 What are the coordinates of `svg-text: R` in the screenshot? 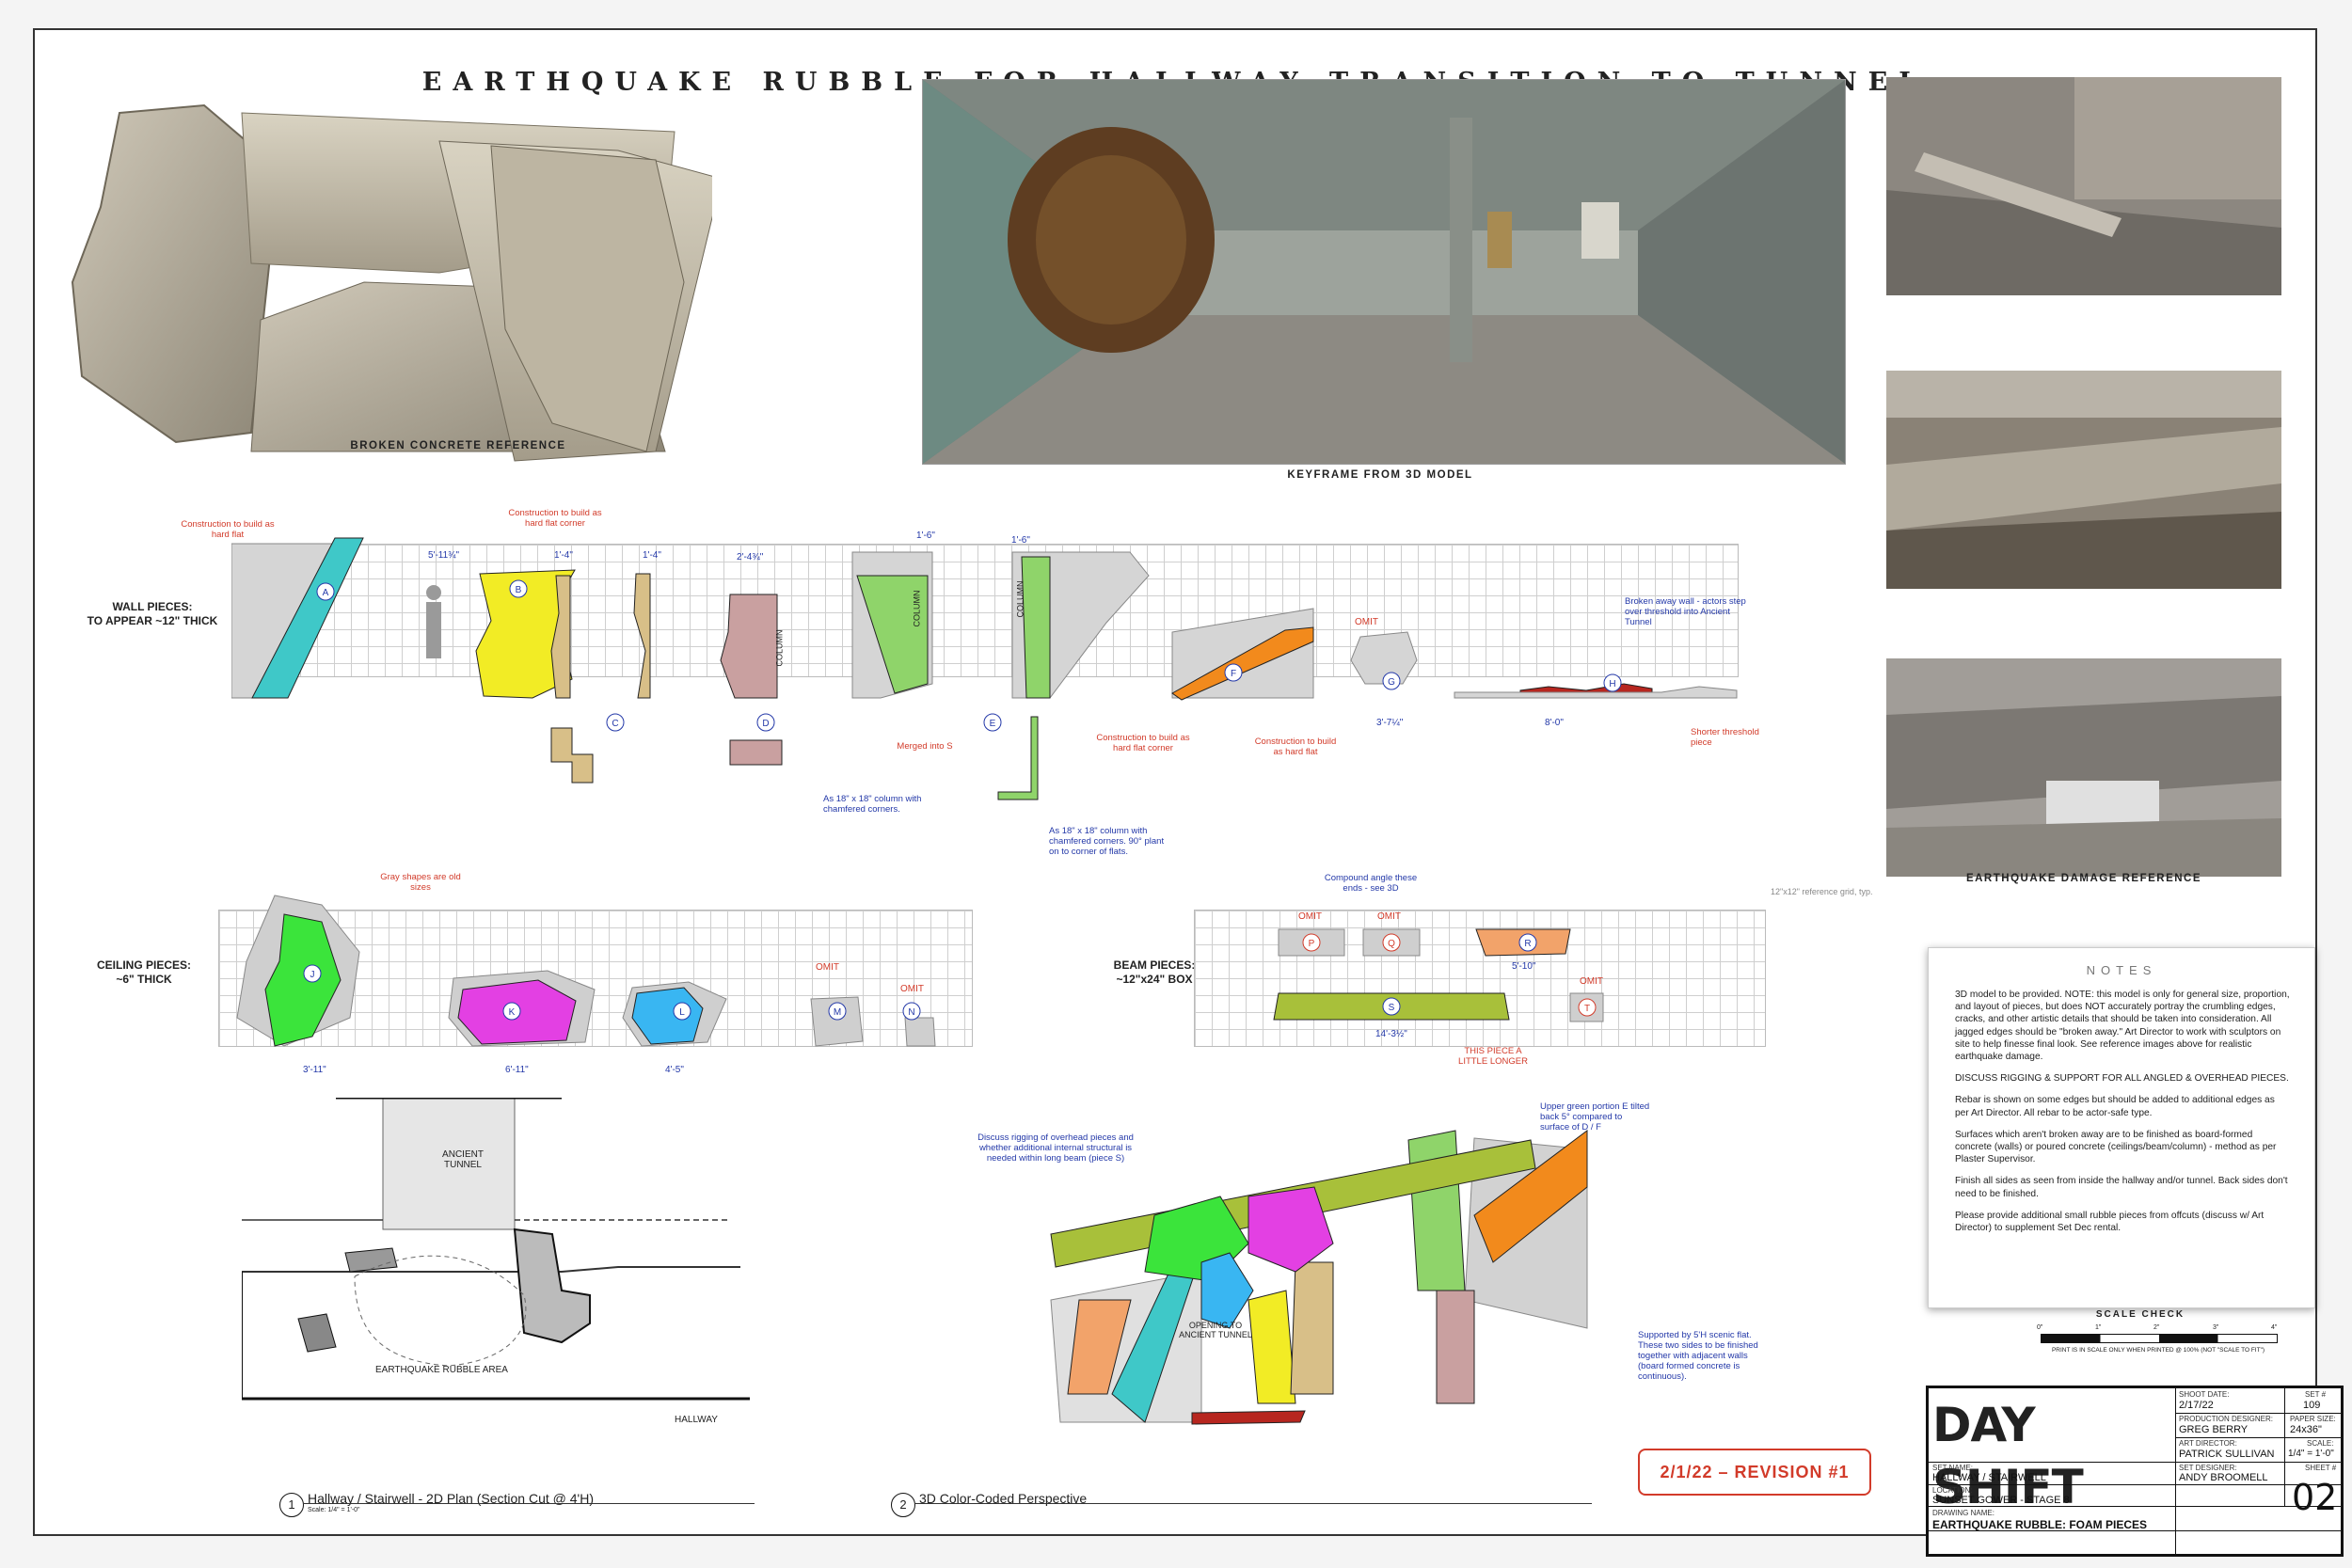 It's located at (1527, 944).